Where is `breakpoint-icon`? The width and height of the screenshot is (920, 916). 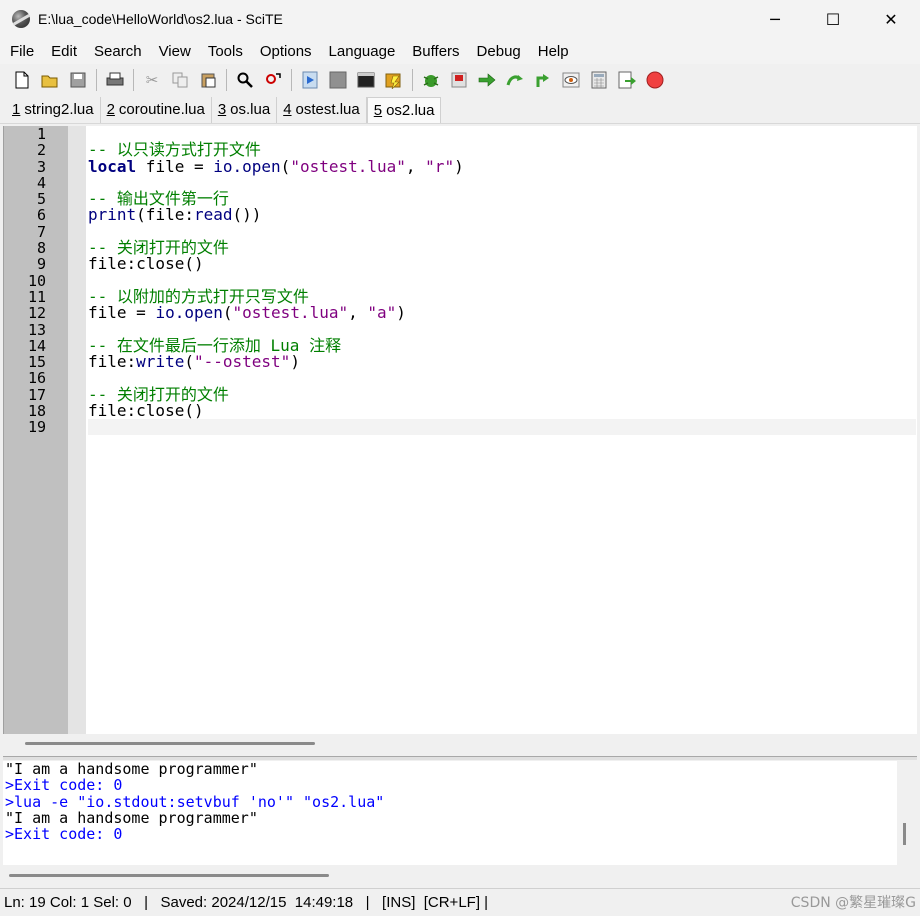 breakpoint-icon is located at coordinates (459, 80).